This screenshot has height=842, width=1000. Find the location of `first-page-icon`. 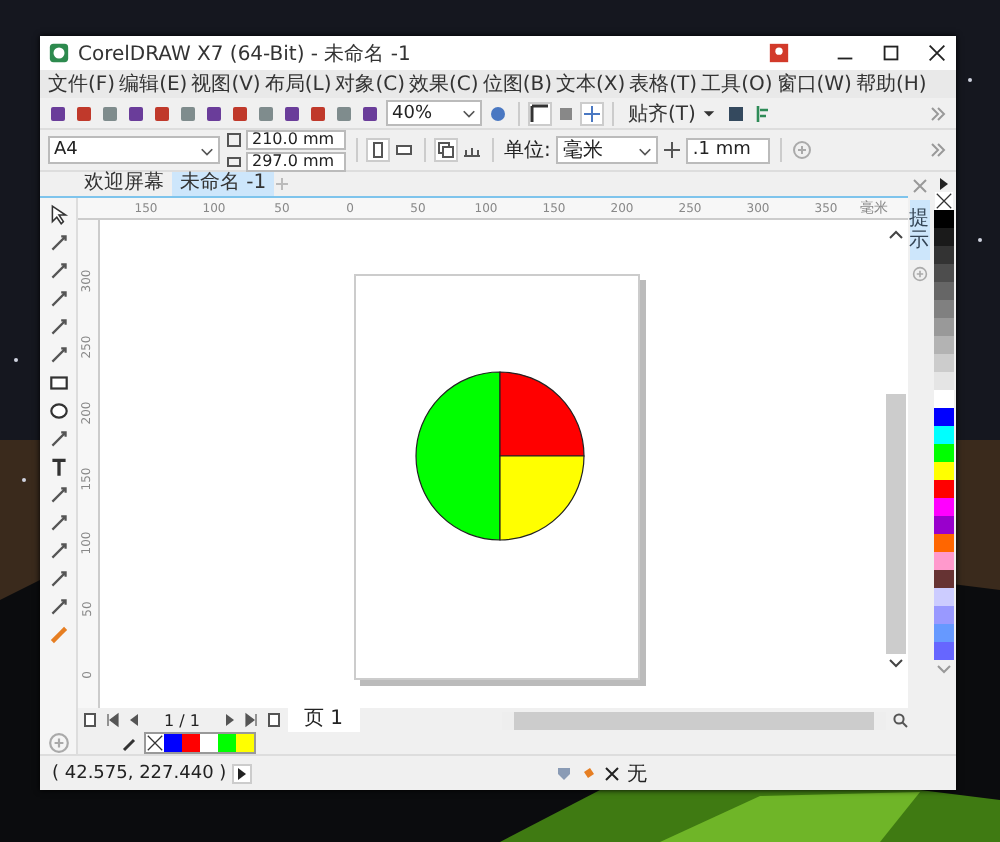

first-page-icon is located at coordinates (112, 720).